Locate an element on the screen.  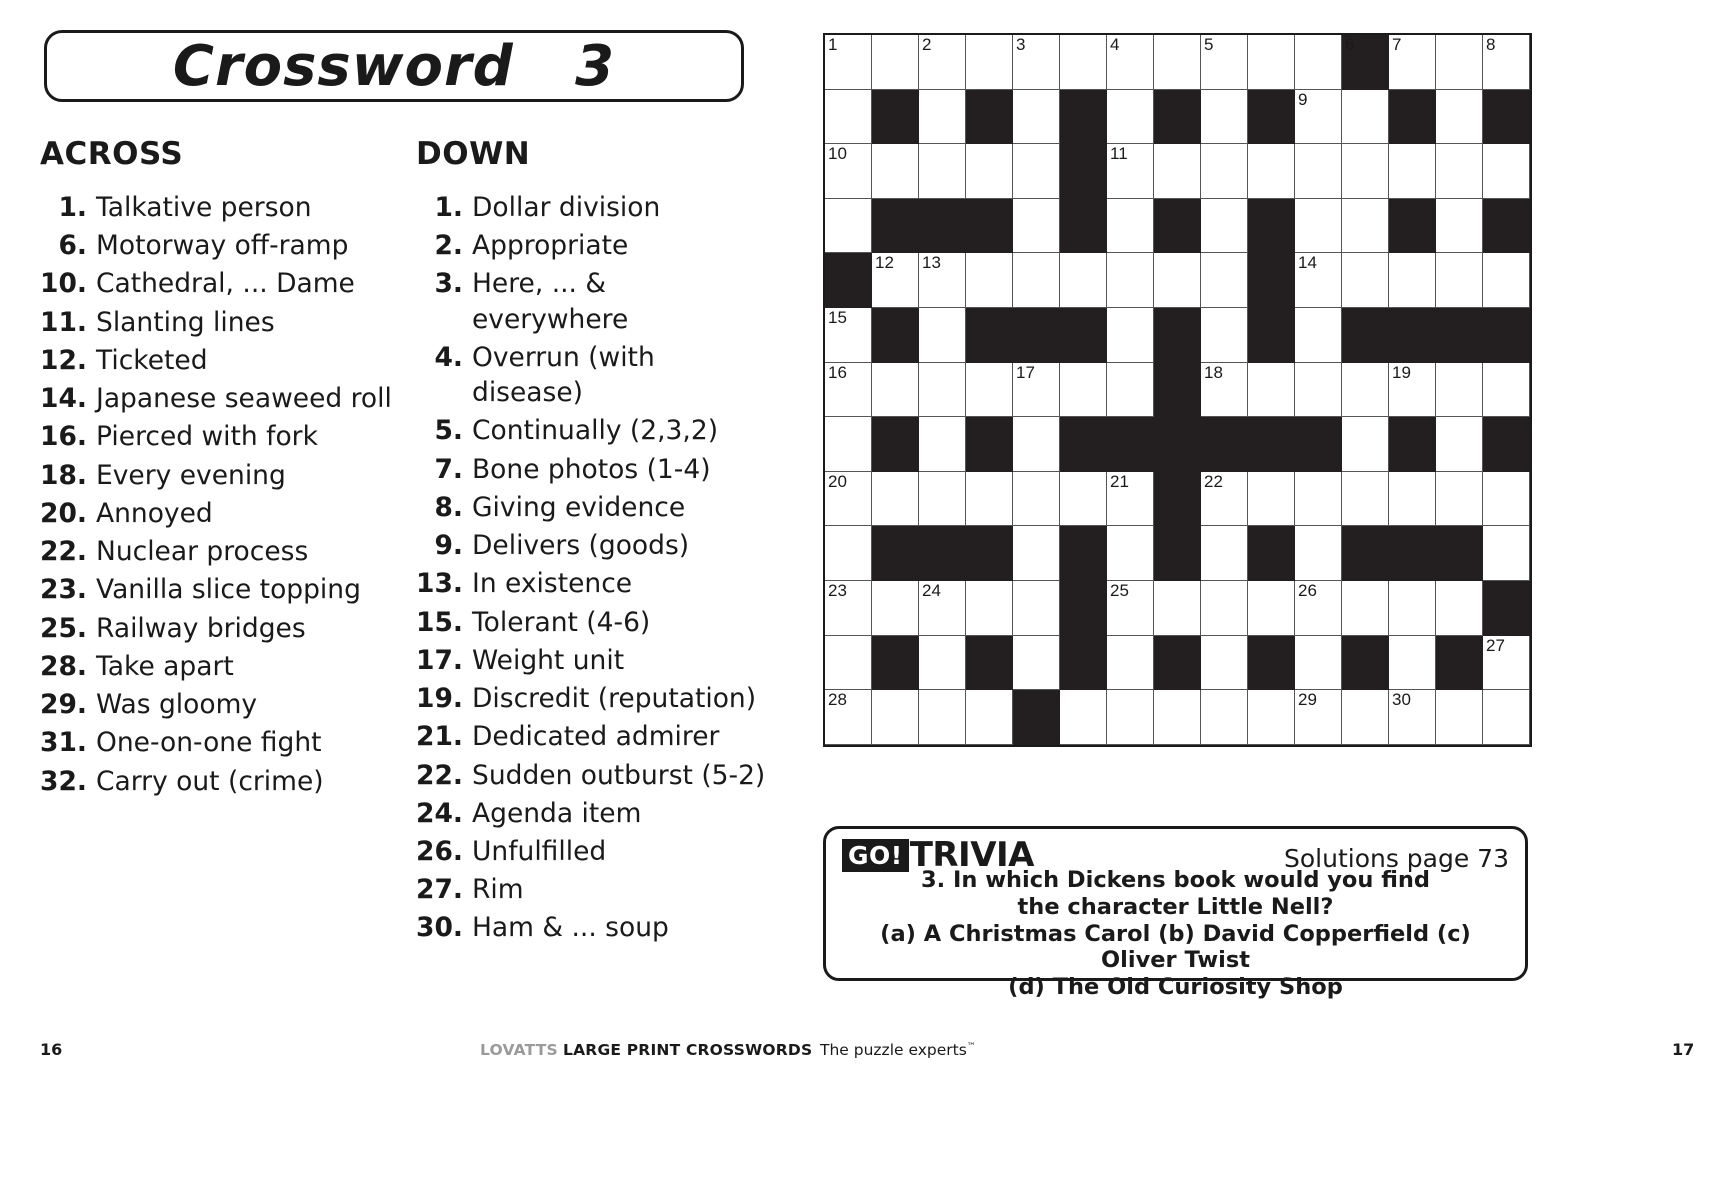
grid-cell: 16 is located at coordinates (848, 390).